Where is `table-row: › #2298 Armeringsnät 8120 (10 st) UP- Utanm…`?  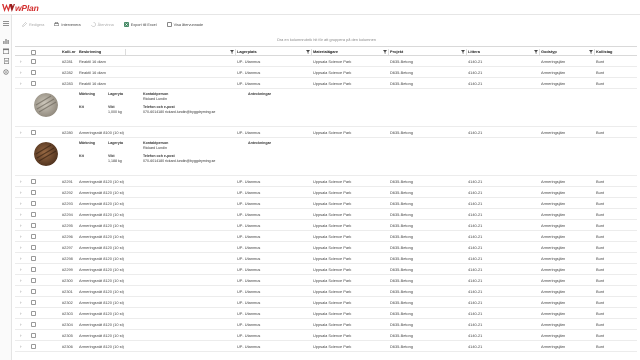
table-row: › #2298 Armeringsnät 8120 (10 st) UP- Utanm… is located at coordinates (326, 258).